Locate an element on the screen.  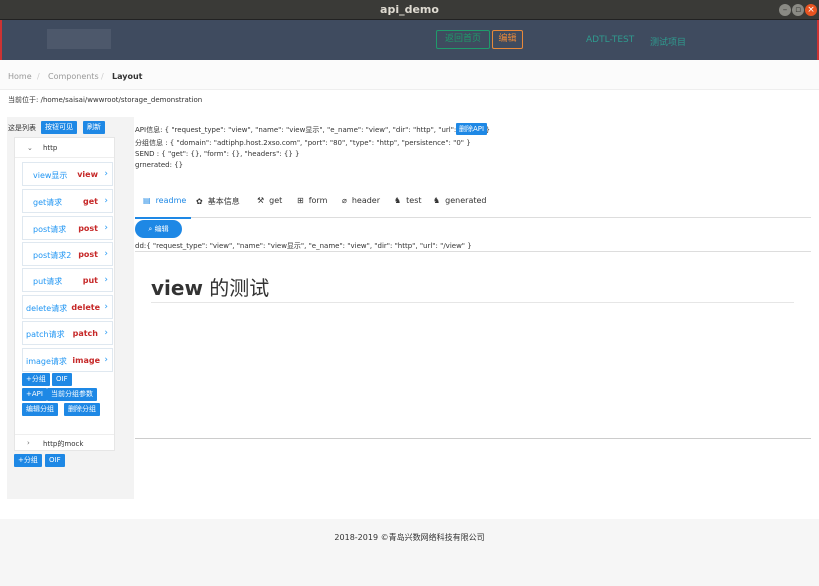
chevron-down-icon: ⌄ is located at coordinates (30, 148).